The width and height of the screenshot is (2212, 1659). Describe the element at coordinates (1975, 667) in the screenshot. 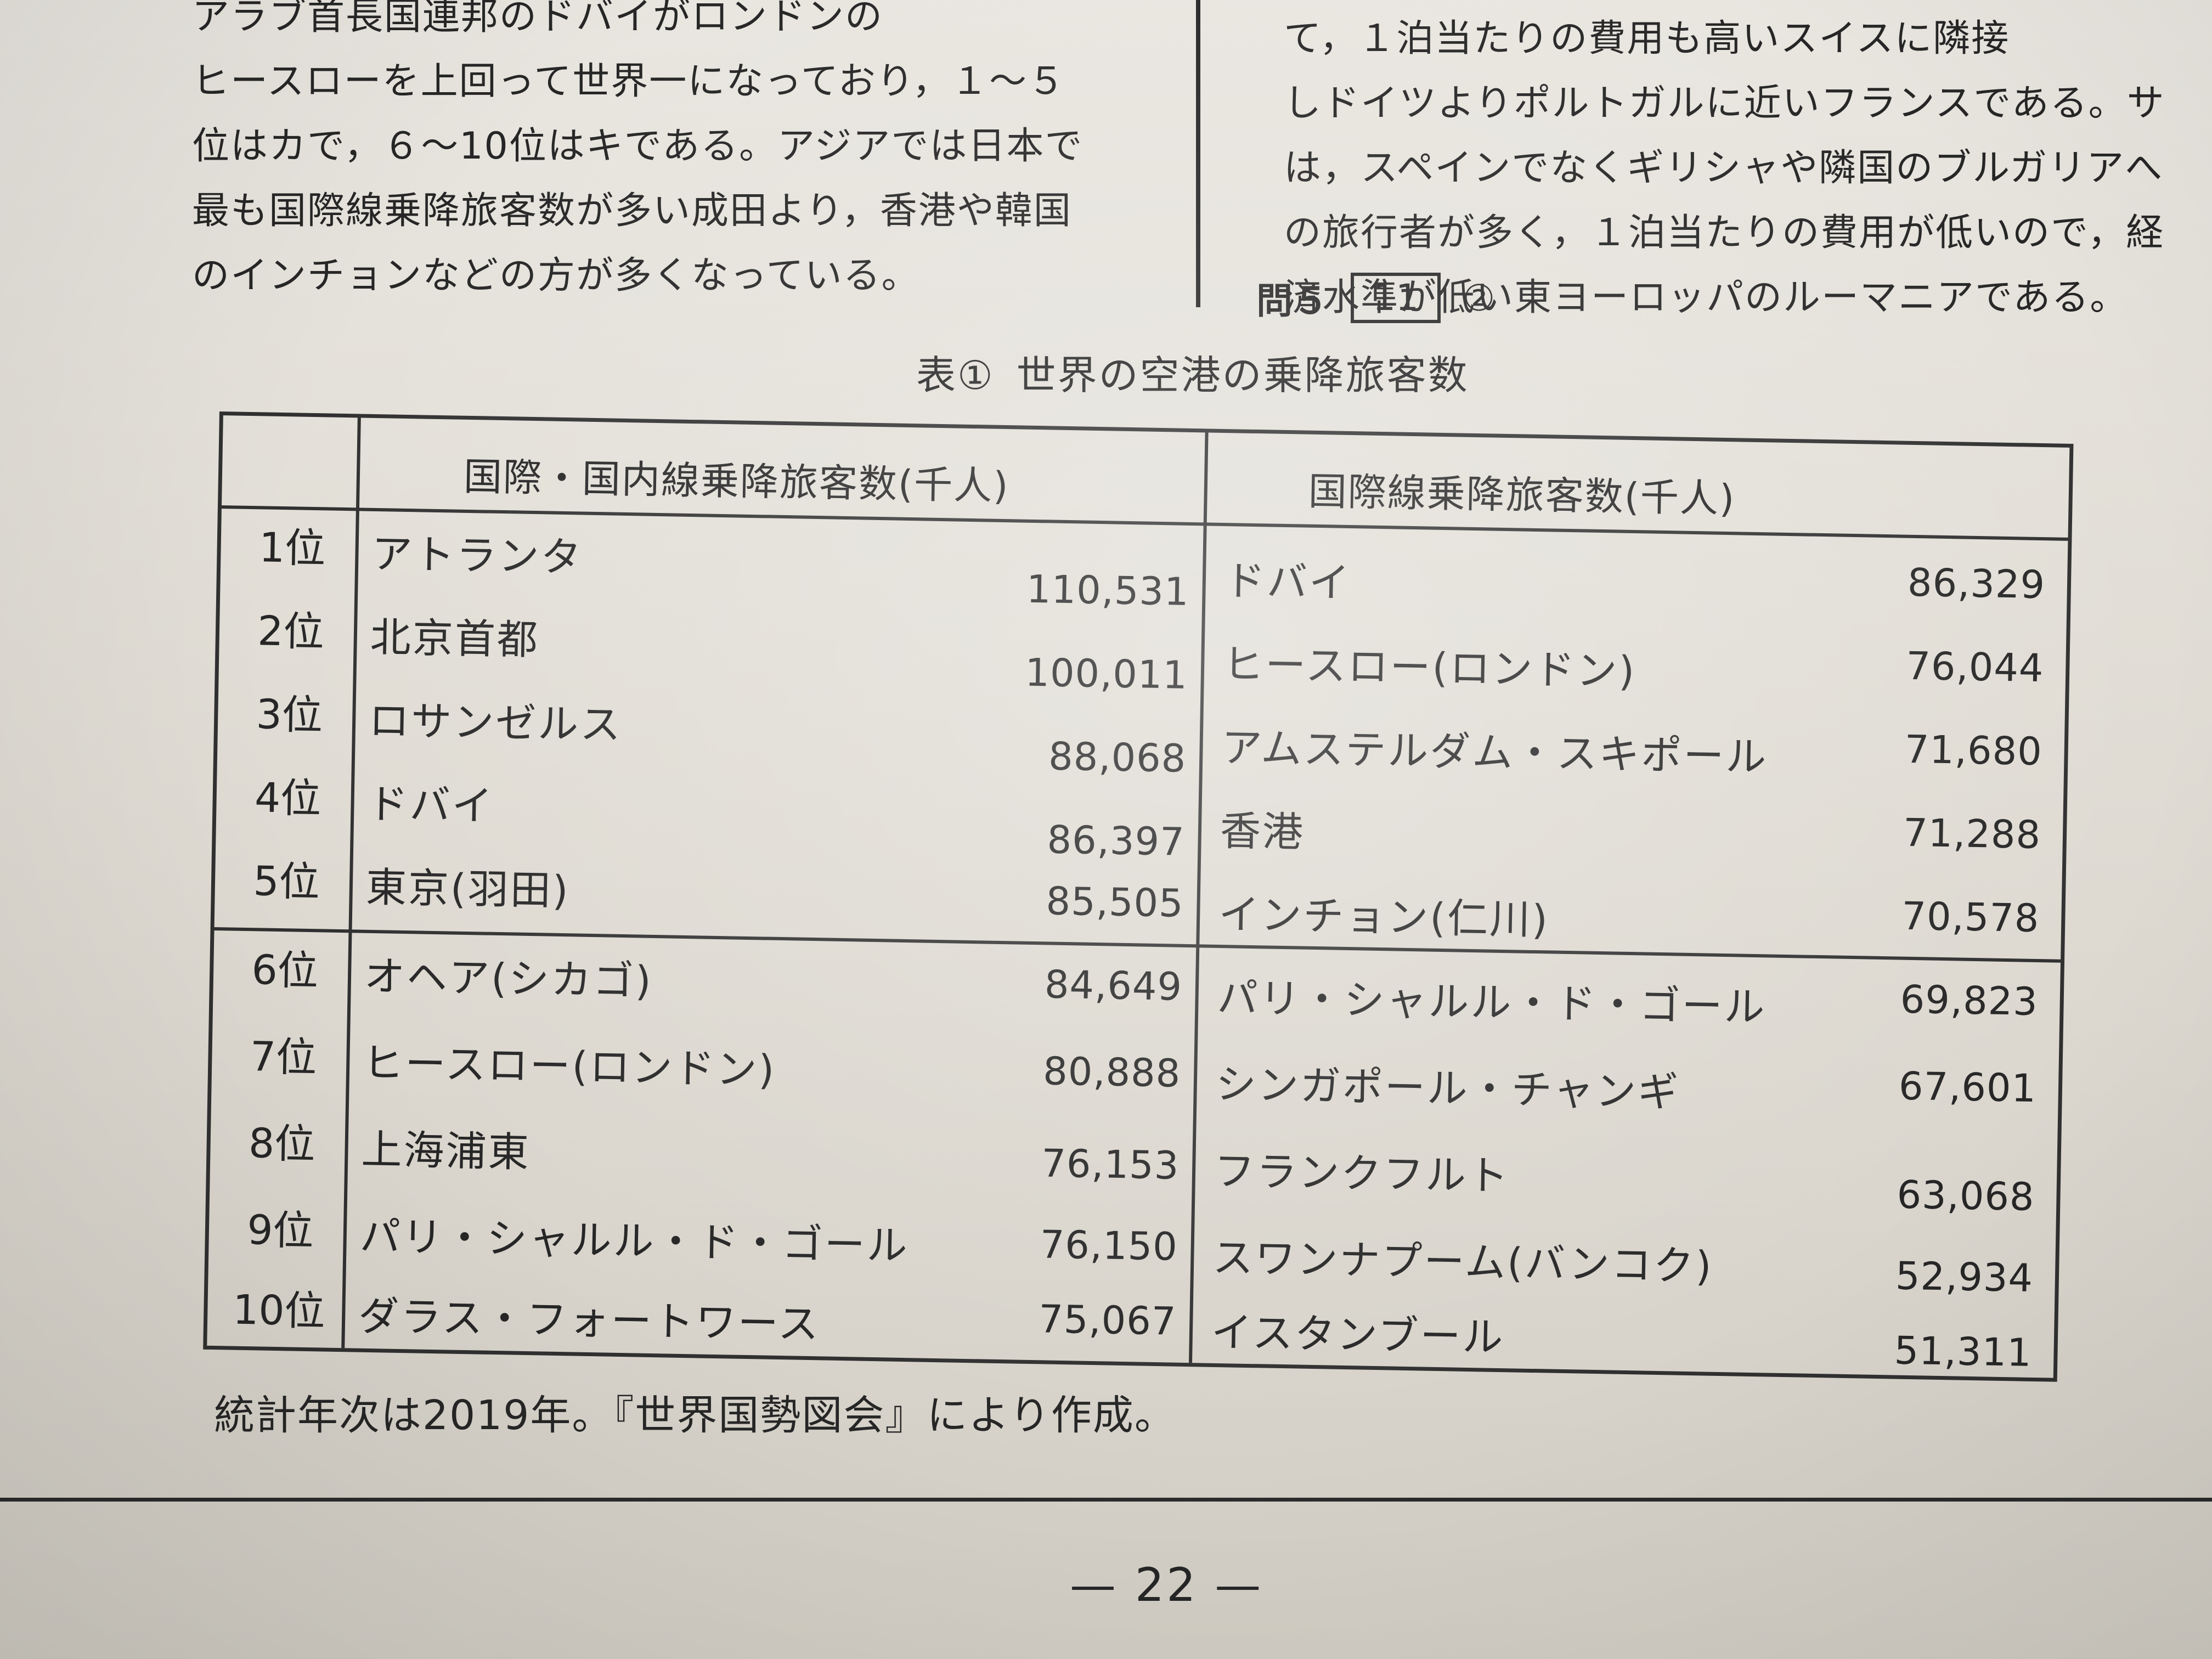

I see `passengers-international: 76,044` at that location.